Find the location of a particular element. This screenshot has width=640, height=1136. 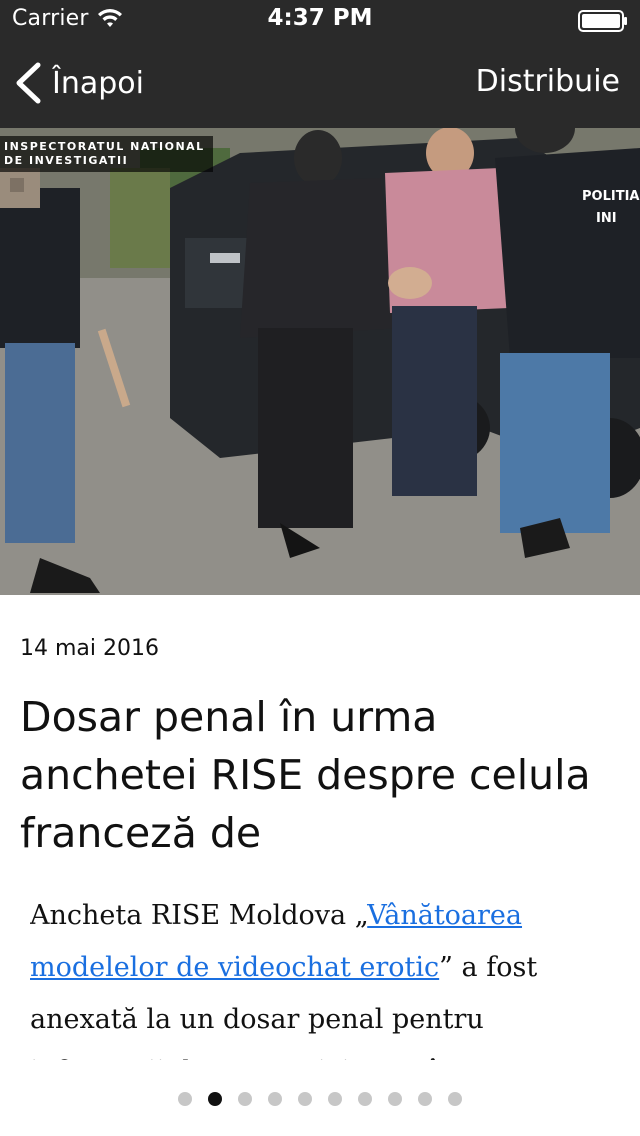

body-text-prefix: Ancheta RISE Moldova „ is located at coordinates (199, 915).